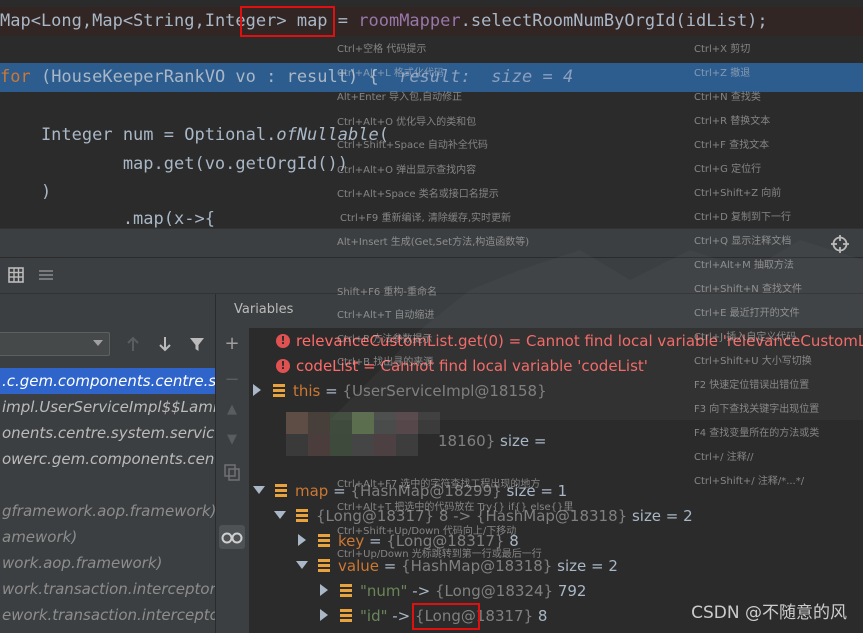  Describe the element at coordinates (317, 21) in the screenshot. I see `code-text: > map =` at that location.